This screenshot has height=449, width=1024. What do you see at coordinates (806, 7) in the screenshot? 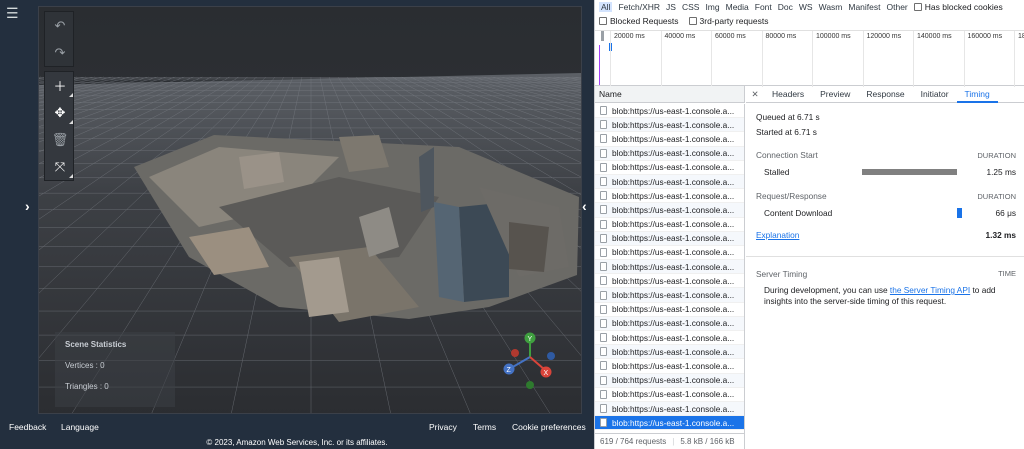
I see `filter-ws: WS` at bounding box center [806, 7].